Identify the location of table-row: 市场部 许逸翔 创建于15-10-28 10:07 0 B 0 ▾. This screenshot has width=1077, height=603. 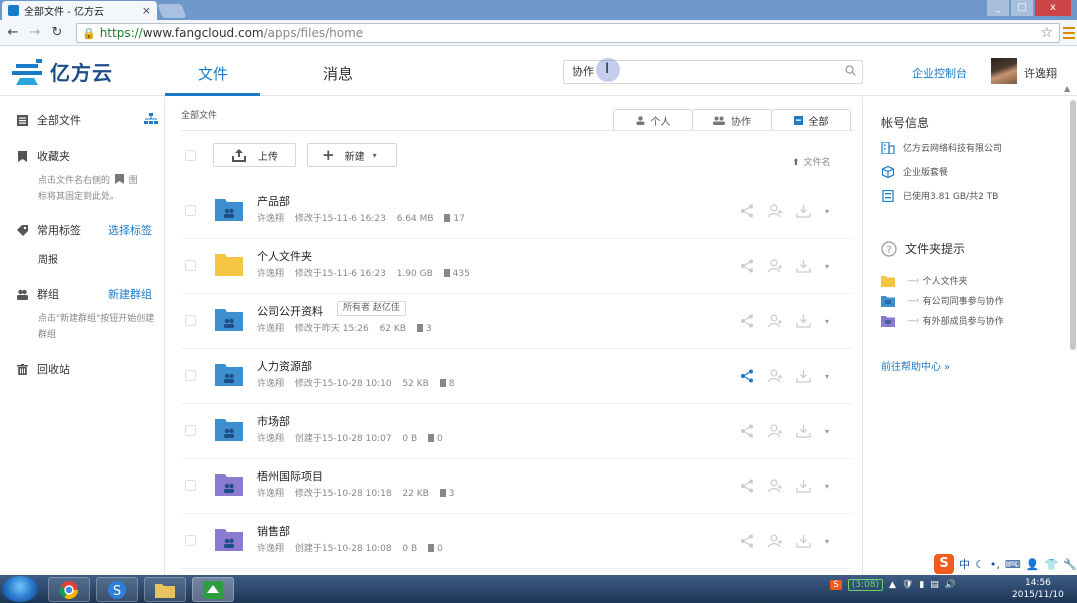
(517, 431).